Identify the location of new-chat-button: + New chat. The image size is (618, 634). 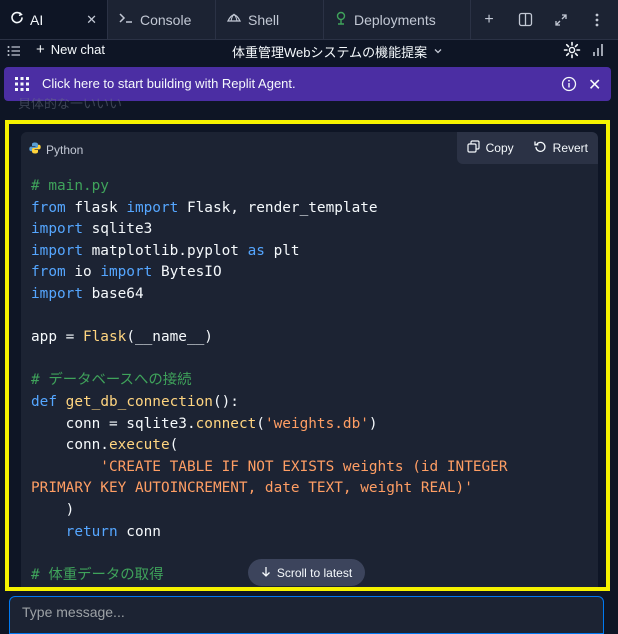
(70, 49).